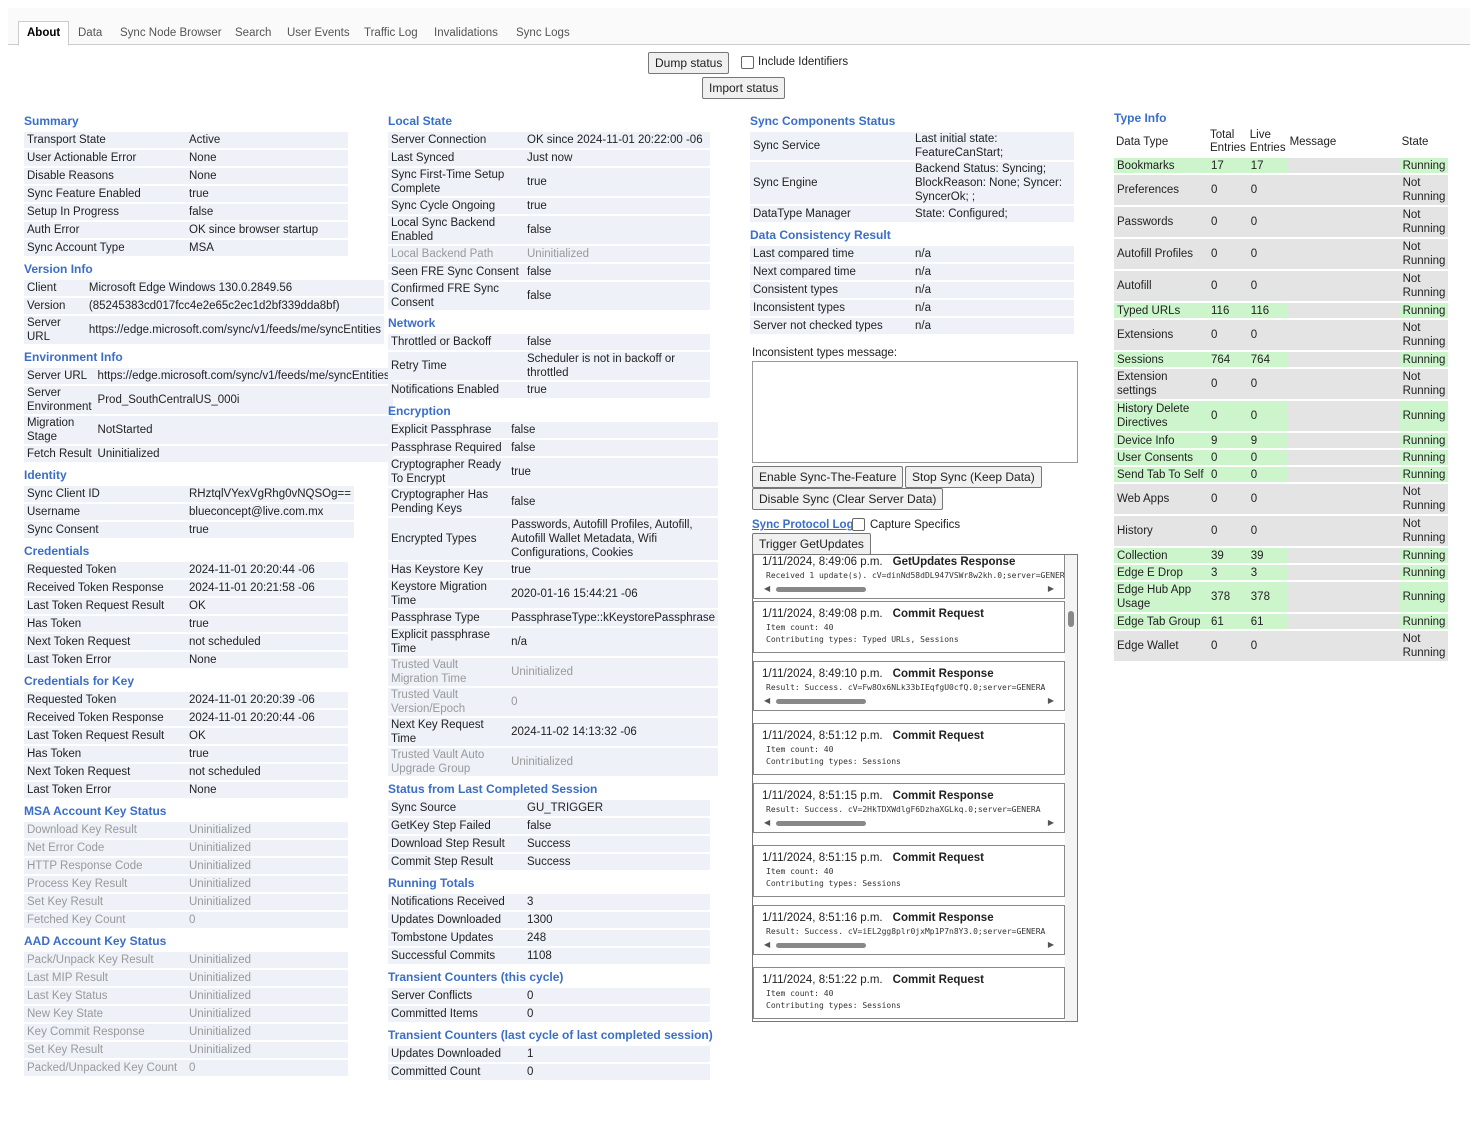 Image resolution: width=1478 pixels, height=1136 pixels. I want to click on info-row: Next compared time n/a, so click(912, 272).